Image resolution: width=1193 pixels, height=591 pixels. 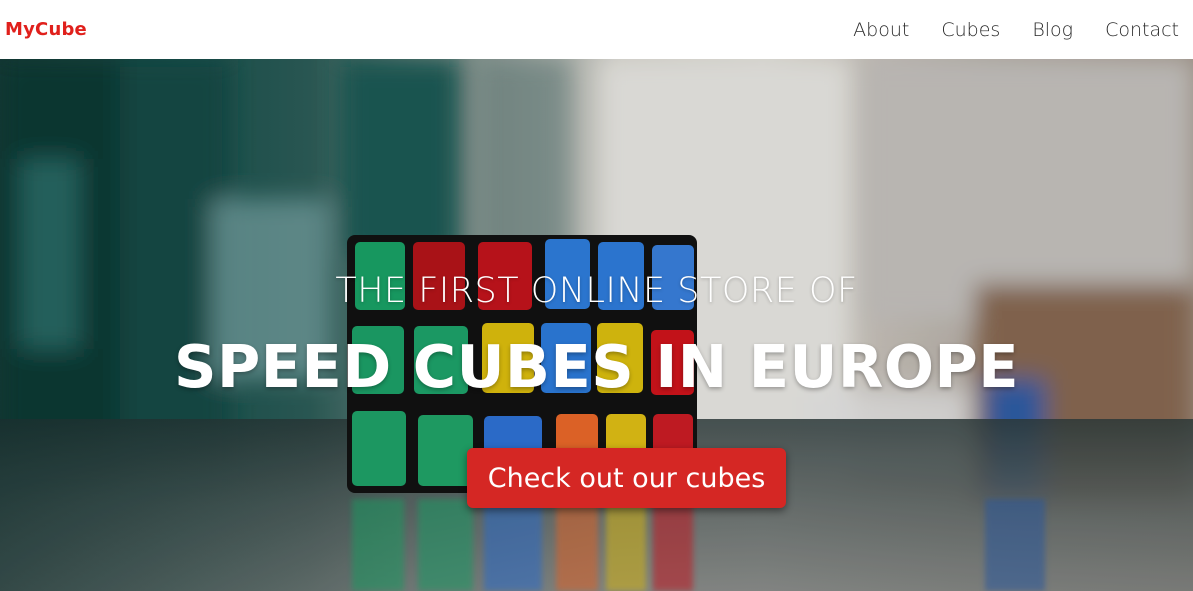 What do you see at coordinates (881, 30) in the screenshot?
I see `nav-about-link: About` at bounding box center [881, 30].